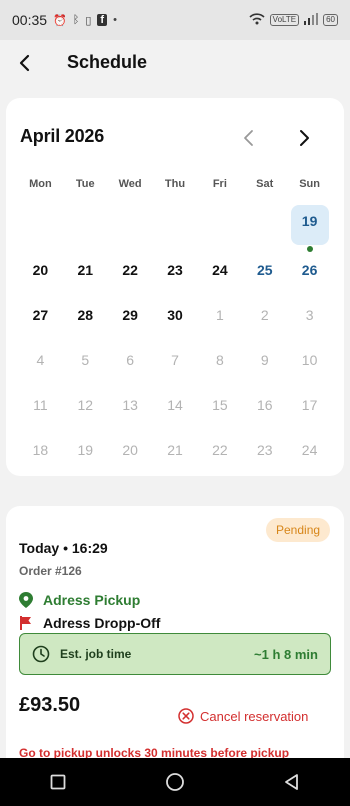 This screenshot has height=806, width=350. I want to click on close-circle-icon, so click(186, 716).